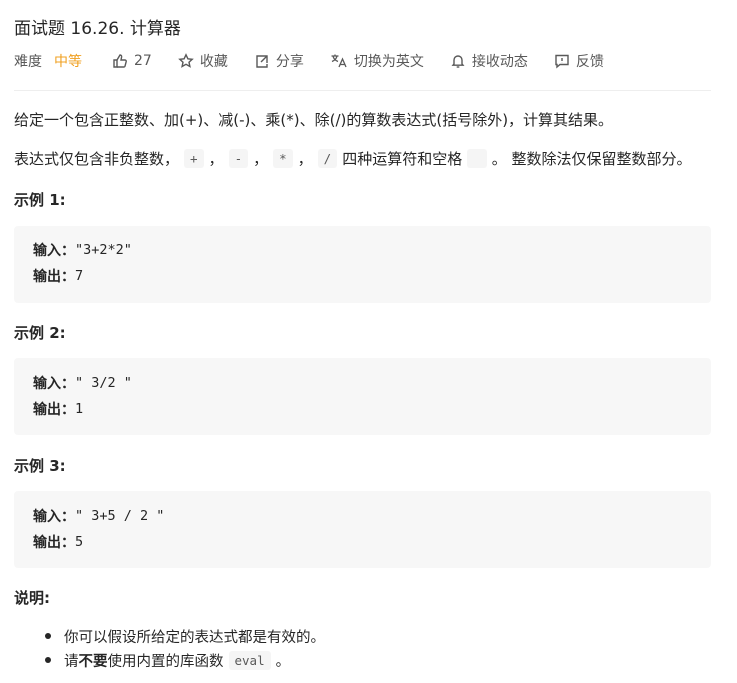 The width and height of the screenshot is (737, 683). What do you see at coordinates (194, 158) in the screenshot?
I see `code-plus: +` at bounding box center [194, 158].